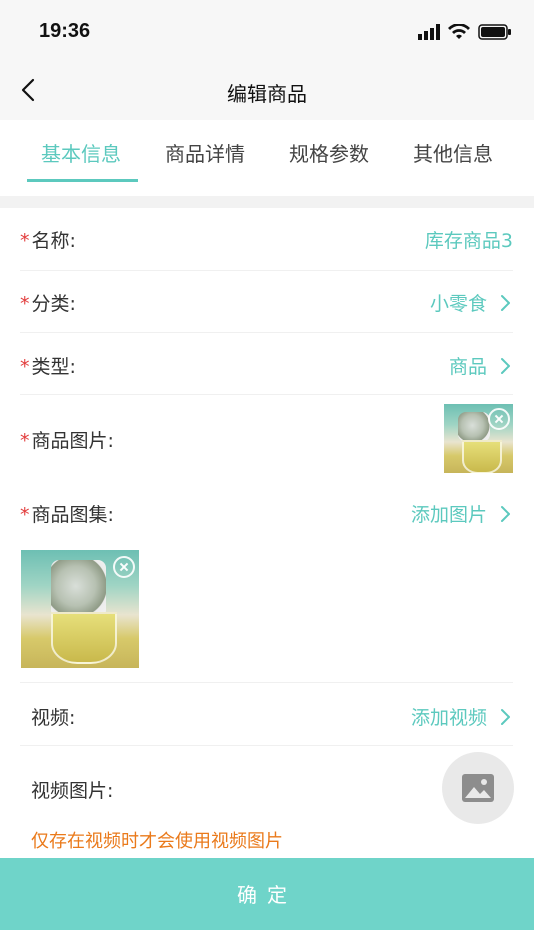  I want to click on type-label: 类型:, so click(53, 367).